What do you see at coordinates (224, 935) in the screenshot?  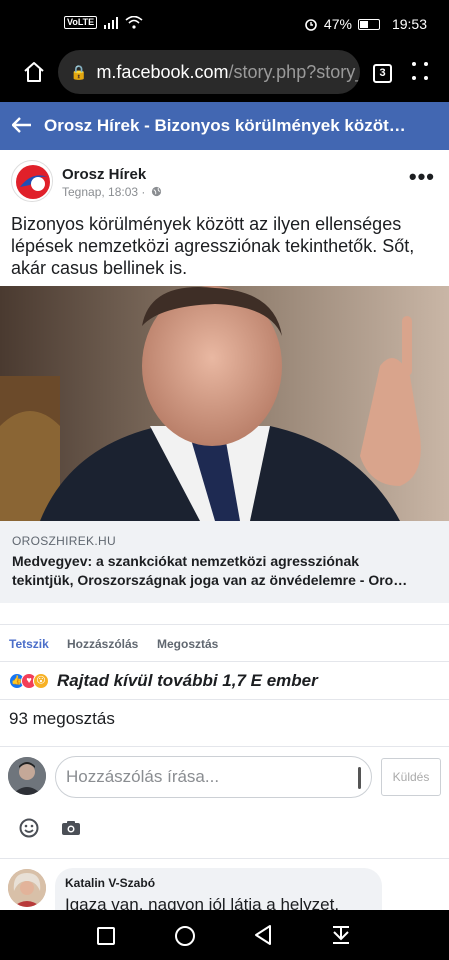 I see `system-nav-bar` at bounding box center [224, 935].